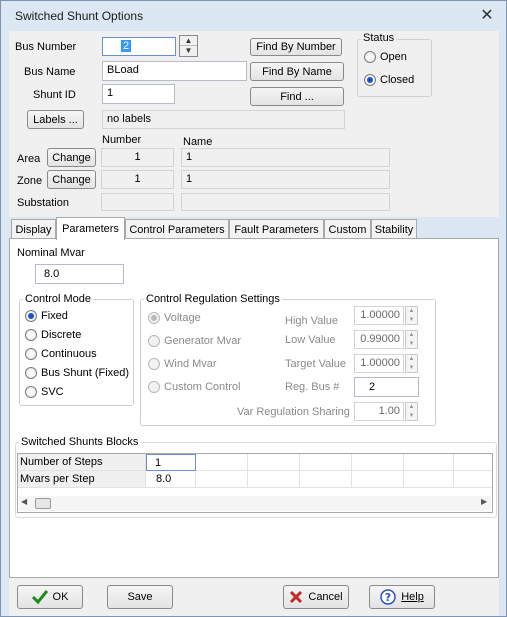 The image size is (507, 617). I want to click on control-regulation-title: Control Regulation Settings, so click(213, 299).